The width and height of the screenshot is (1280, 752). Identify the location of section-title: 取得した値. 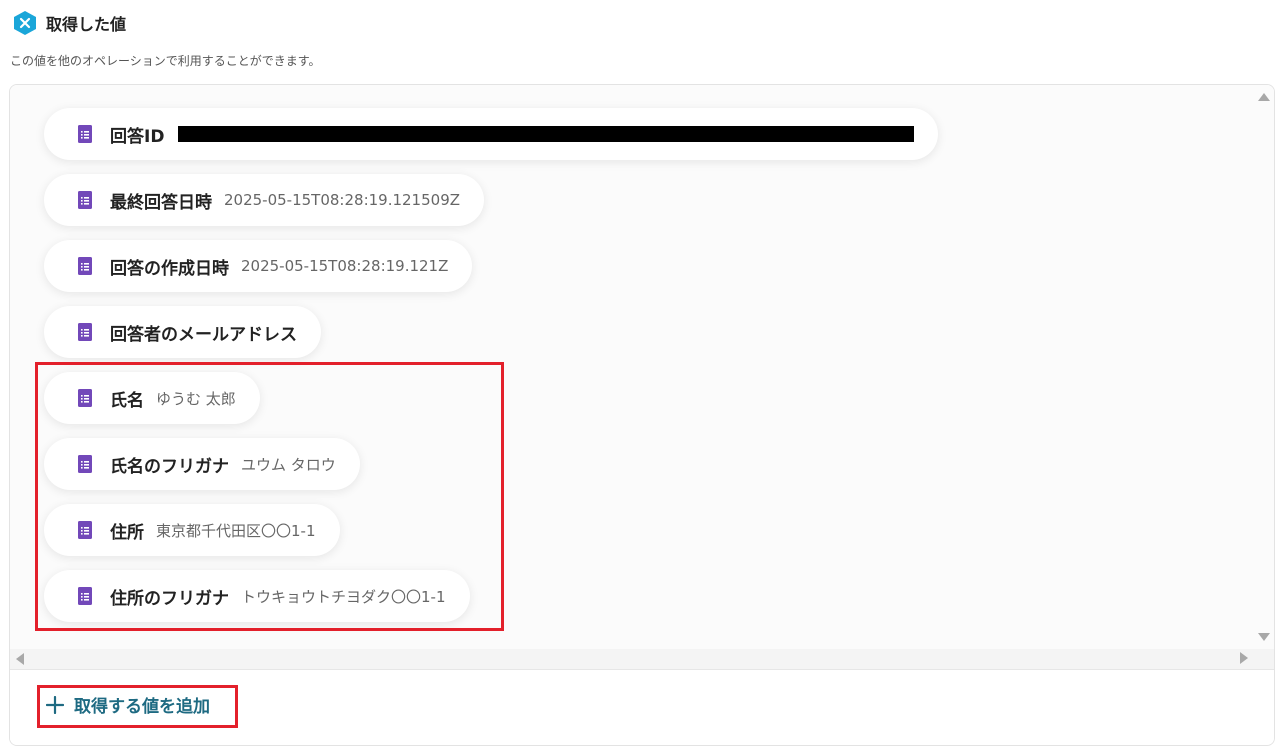
(86, 24).